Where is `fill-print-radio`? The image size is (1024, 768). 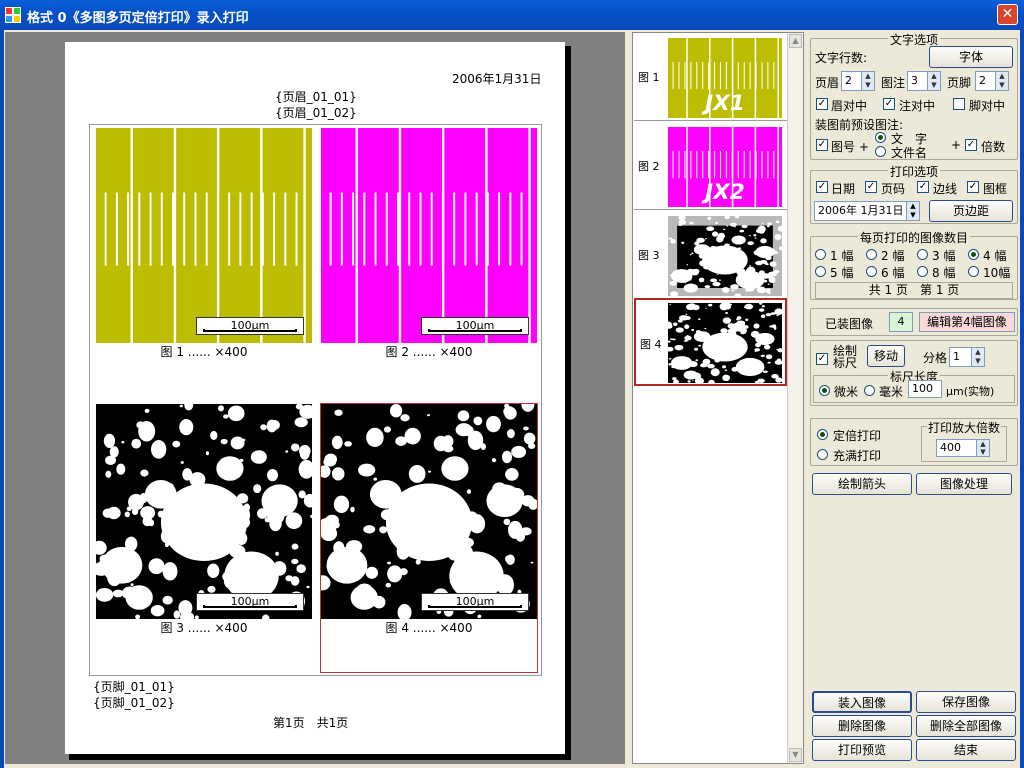 fill-print-radio is located at coordinates (822, 454).